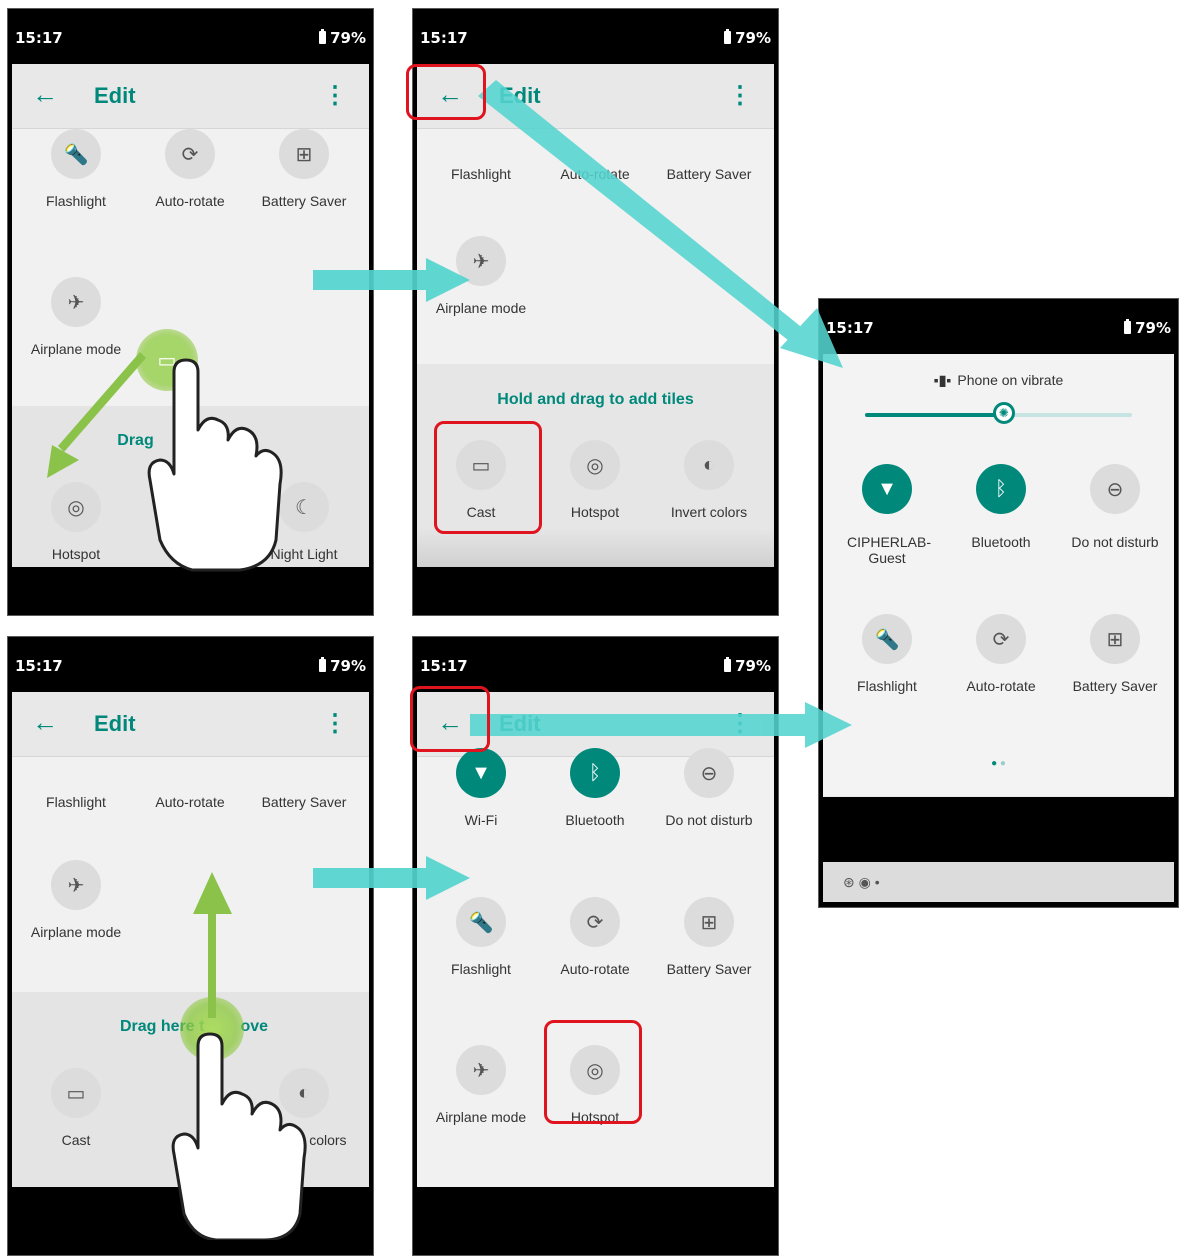 The width and height of the screenshot is (1179, 1256). What do you see at coordinates (446, 92) in the screenshot?
I see `highlight-back-button` at bounding box center [446, 92].